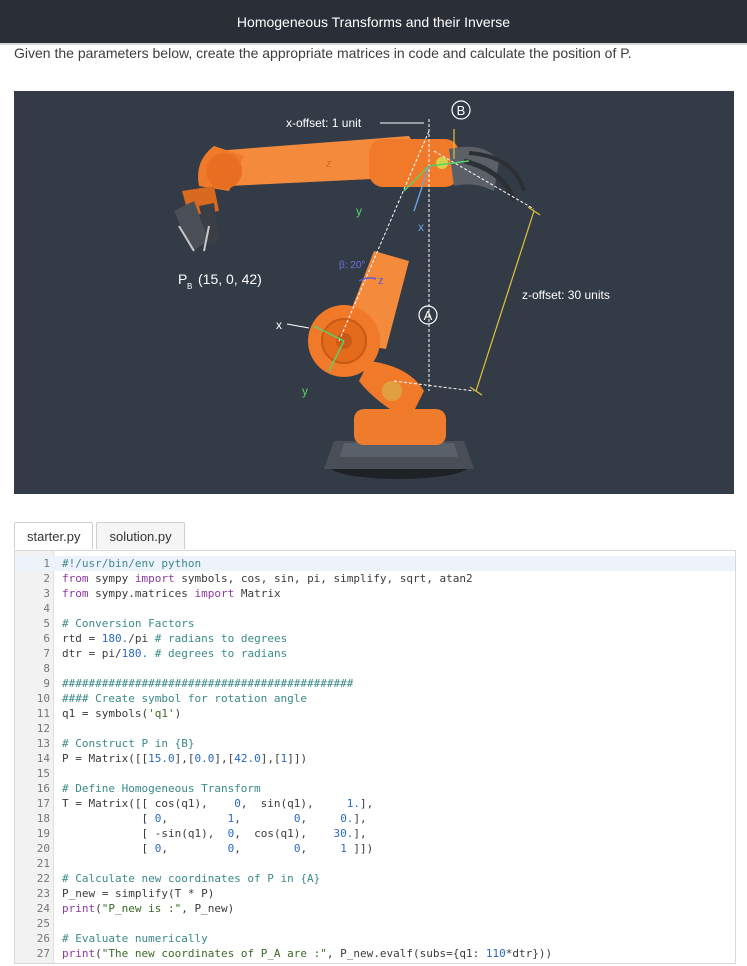  I want to click on code-token: print, so click(79, 908).